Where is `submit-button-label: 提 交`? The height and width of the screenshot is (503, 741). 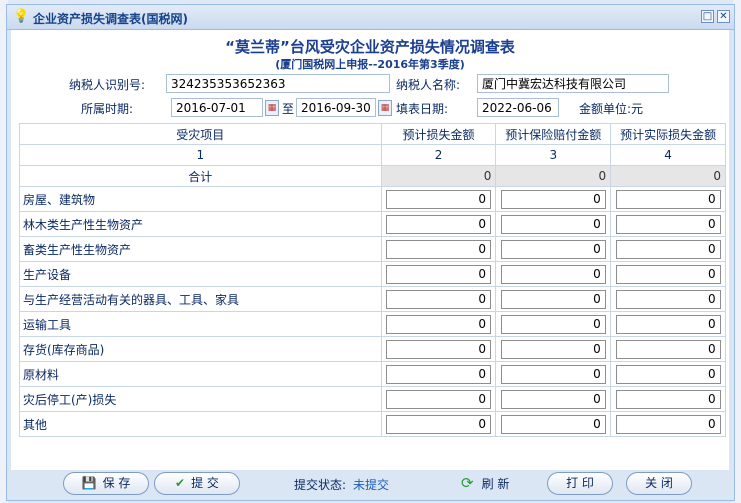 submit-button-label: 提 交 is located at coordinates (205, 483).